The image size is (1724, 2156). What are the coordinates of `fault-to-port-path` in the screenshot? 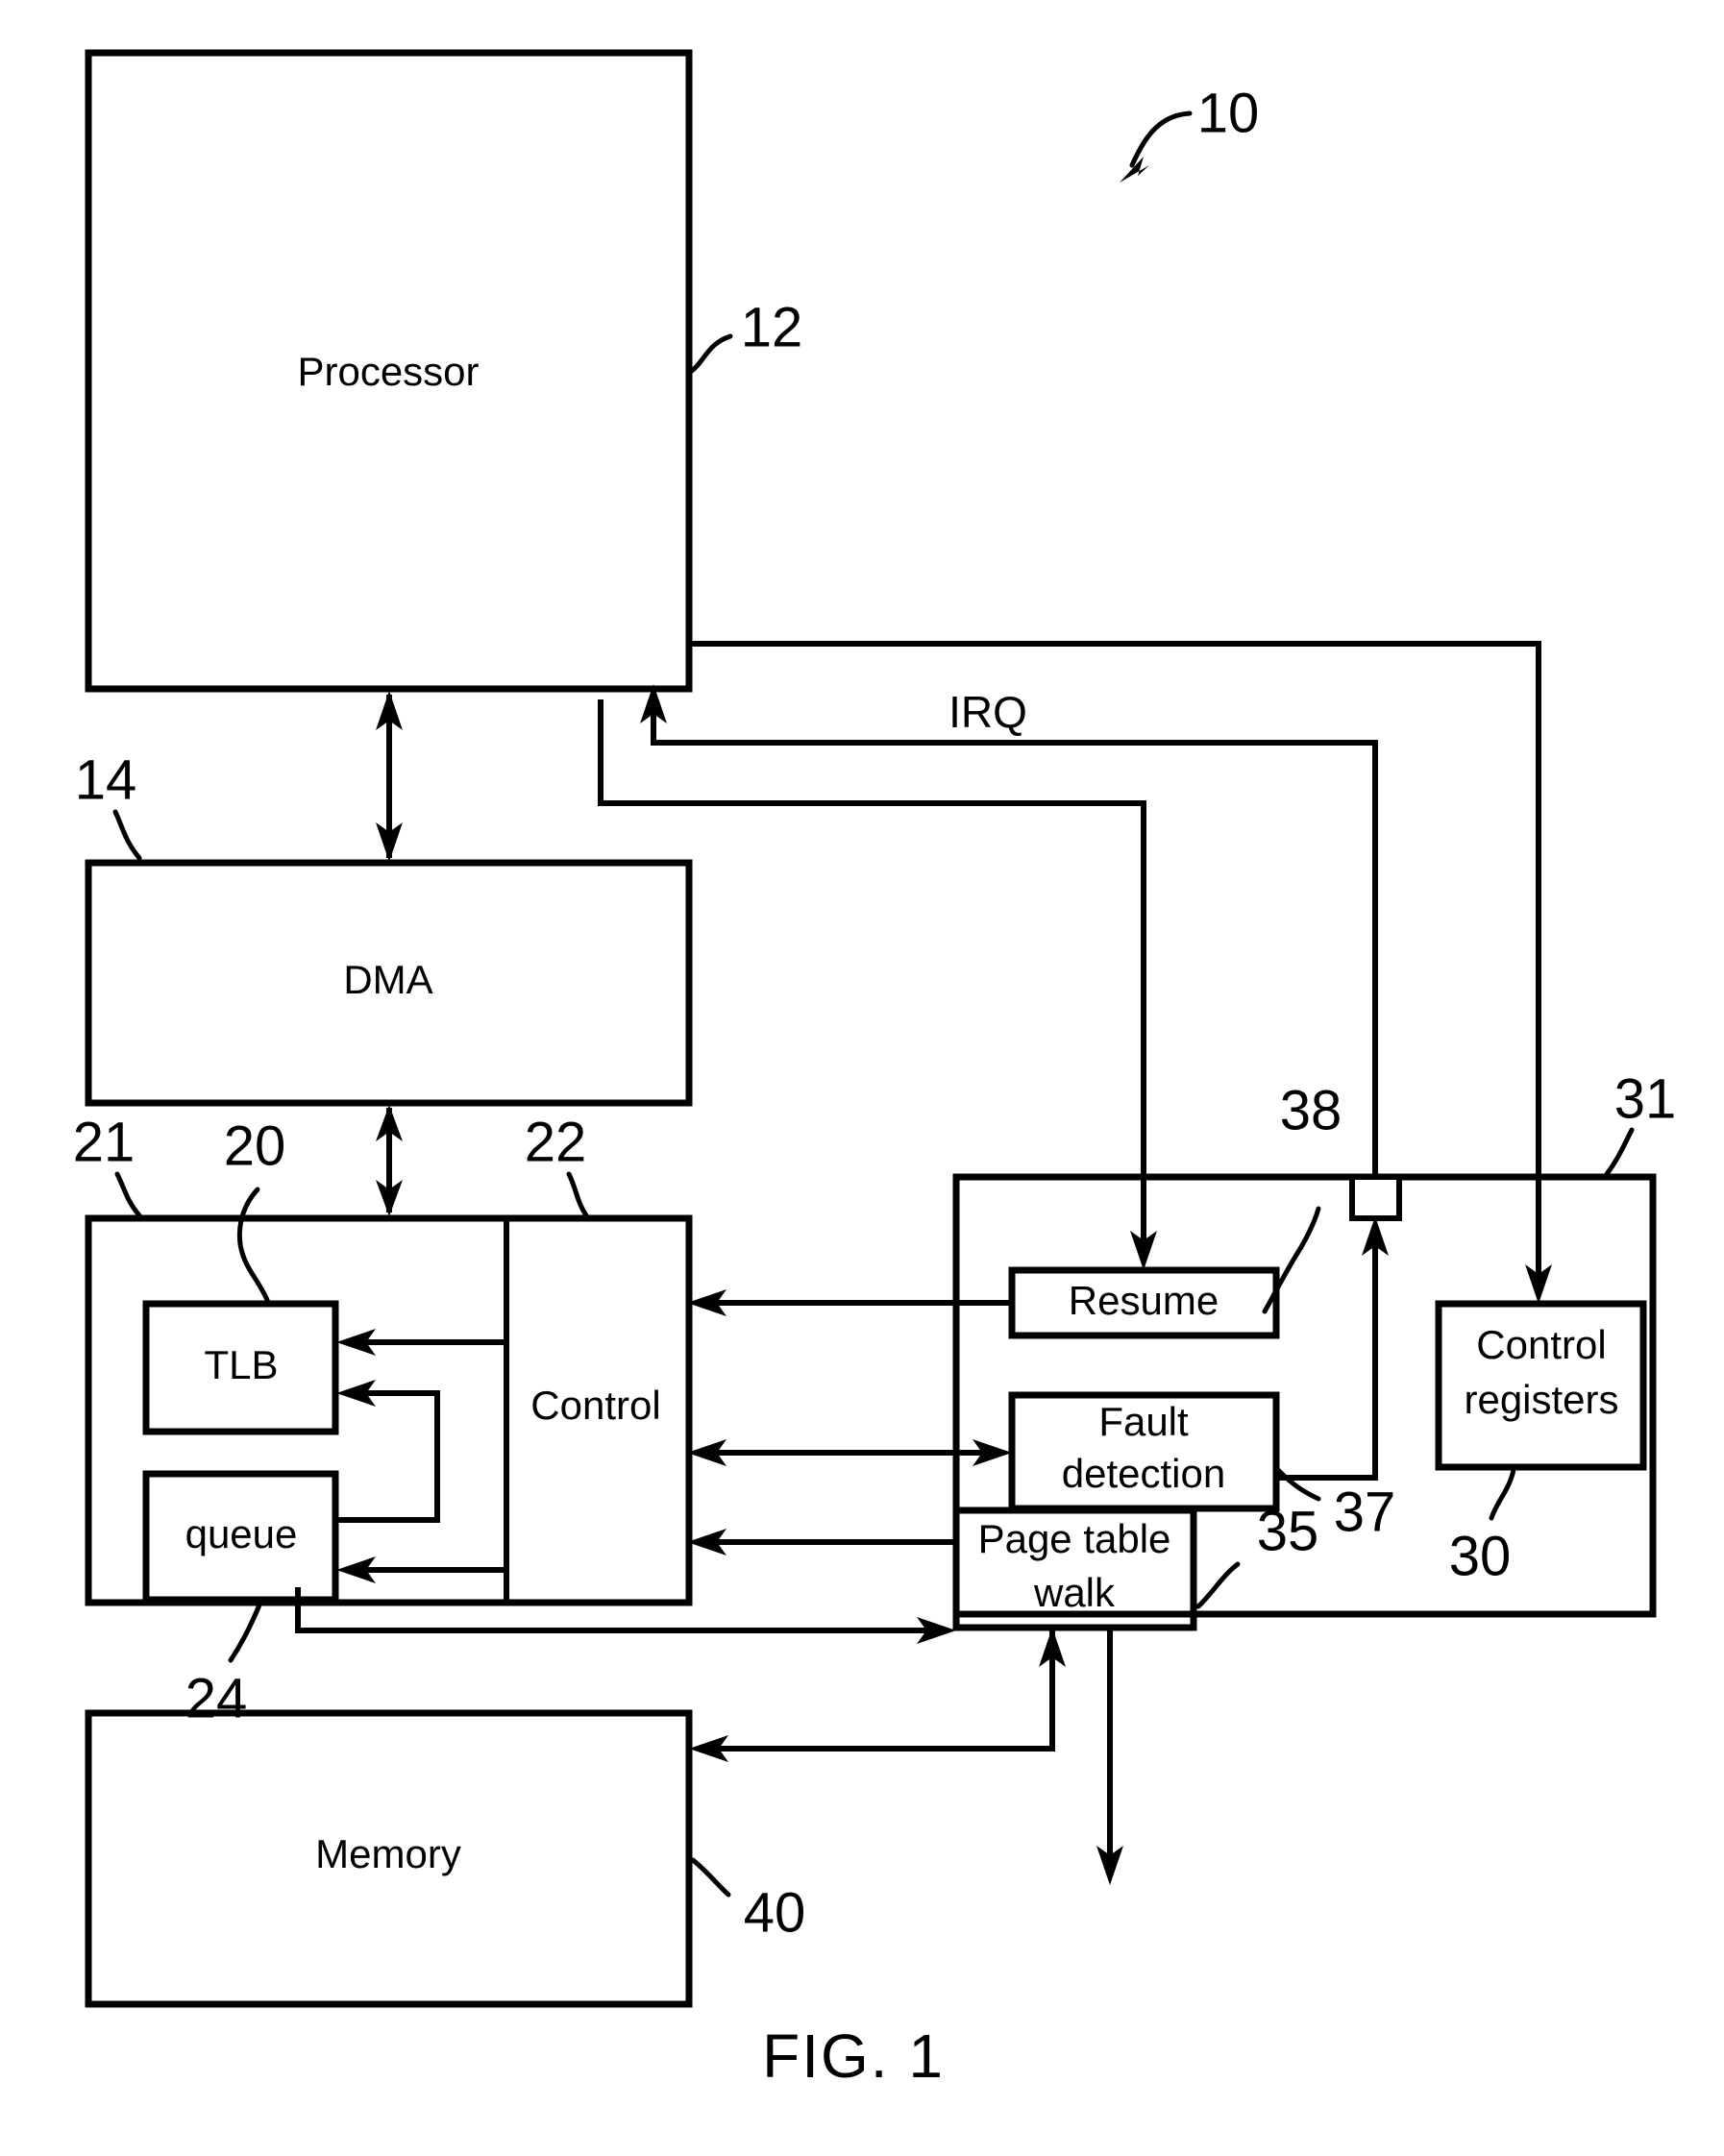 It's located at (1327, 1360).